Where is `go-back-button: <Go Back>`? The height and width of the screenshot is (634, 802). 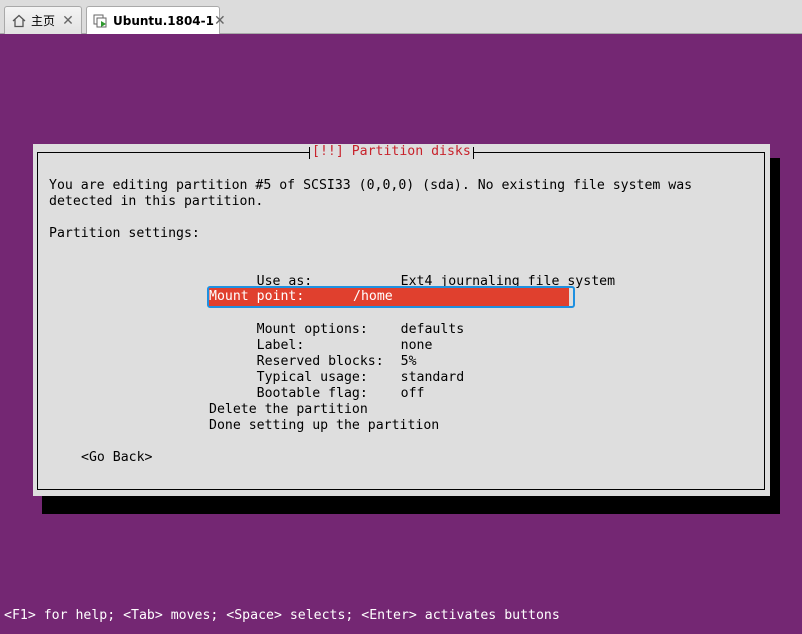 go-back-button: <Go Back> is located at coordinates (116, 458).